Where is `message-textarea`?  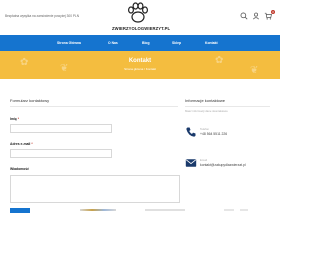
message-textarea is located at coordinates (95, 189).